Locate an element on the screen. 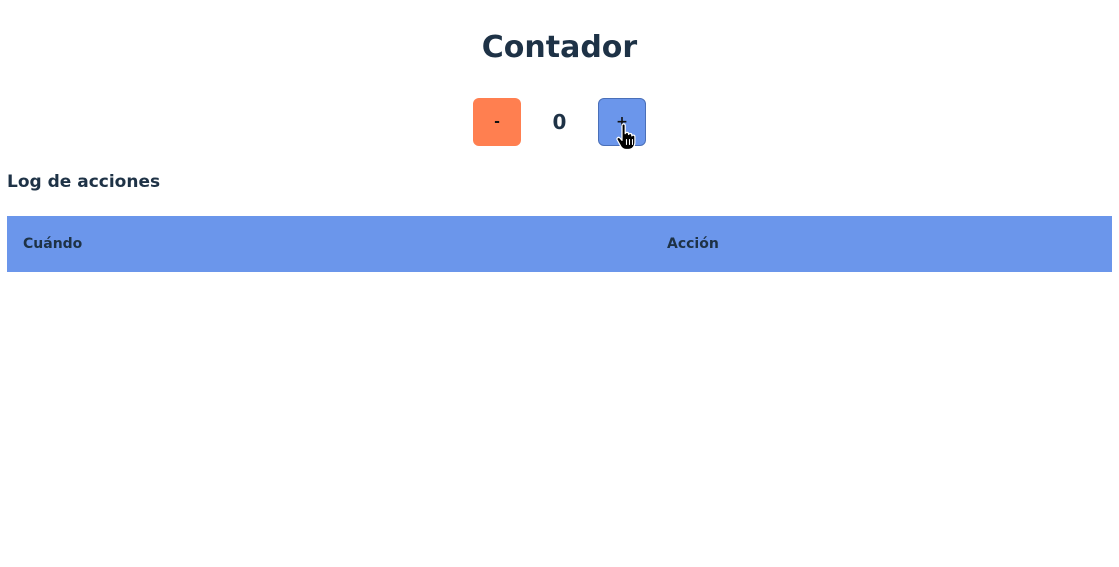 Image resolution: width=1119 pixels, height=567 pixels. column-header-action: Acción is located at coordinates (881, 244).